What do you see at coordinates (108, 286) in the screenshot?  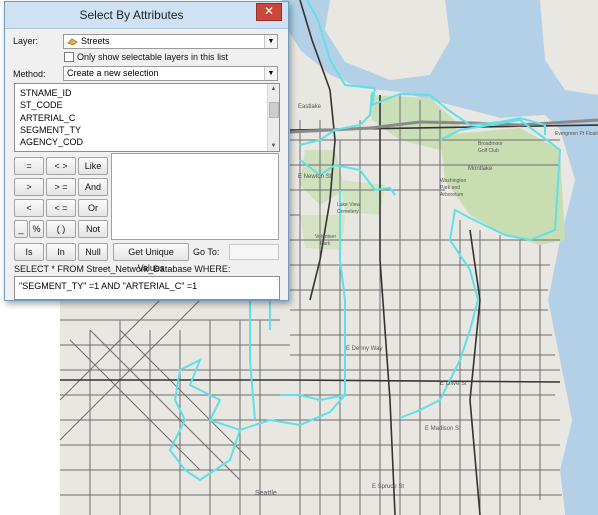 I see `query-expression-text: "SEGMENT_TY" =1 AND "ARTERIAL_C" =1` at bounding box center [108, 286].